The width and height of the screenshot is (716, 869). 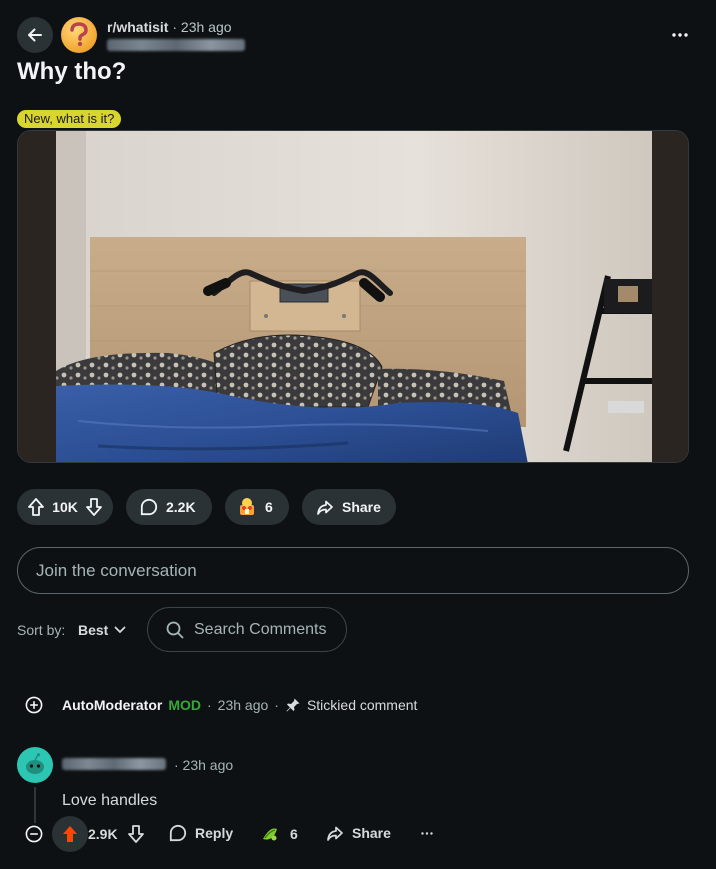 I want to click on comment-award-button: 6, so click(x=279, y=834).